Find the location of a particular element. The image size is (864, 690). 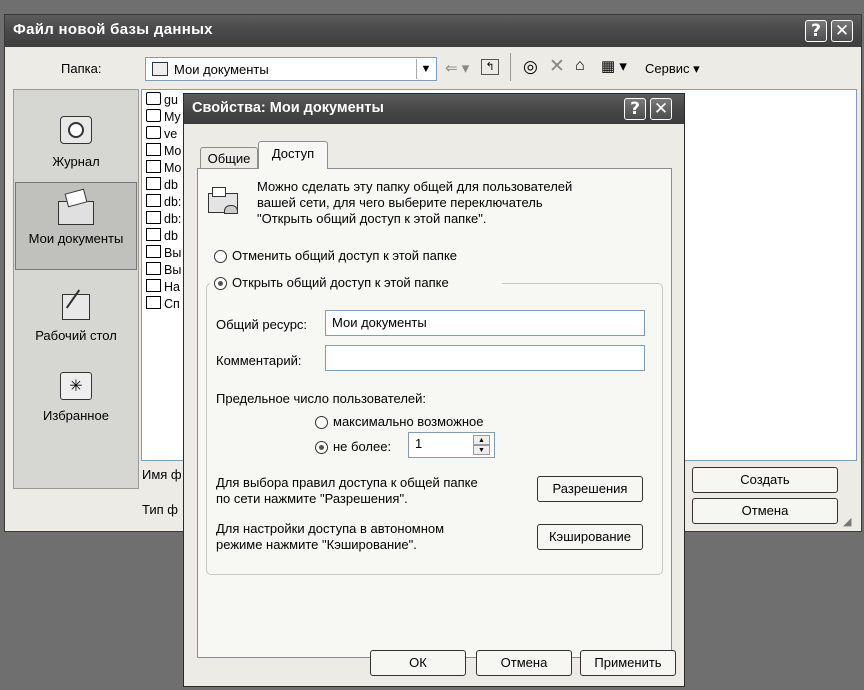

main-window-title: Файл новой базы данных is located at coordinates (113, 29).